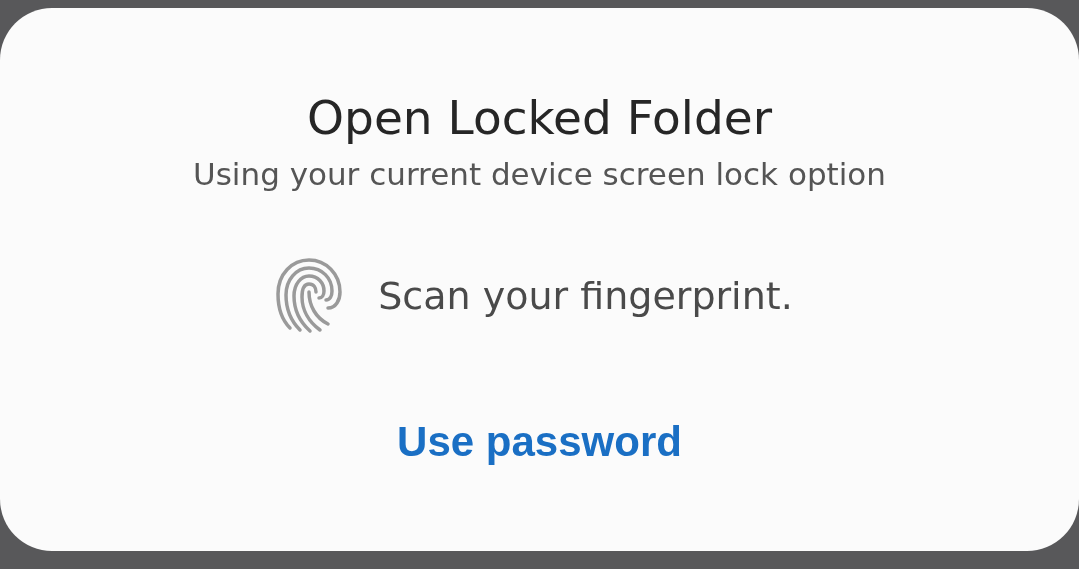  Describe the element at coordinates (539, 118) in the screenshot. I see `dialog-title: Open Locked Folder` at that location.